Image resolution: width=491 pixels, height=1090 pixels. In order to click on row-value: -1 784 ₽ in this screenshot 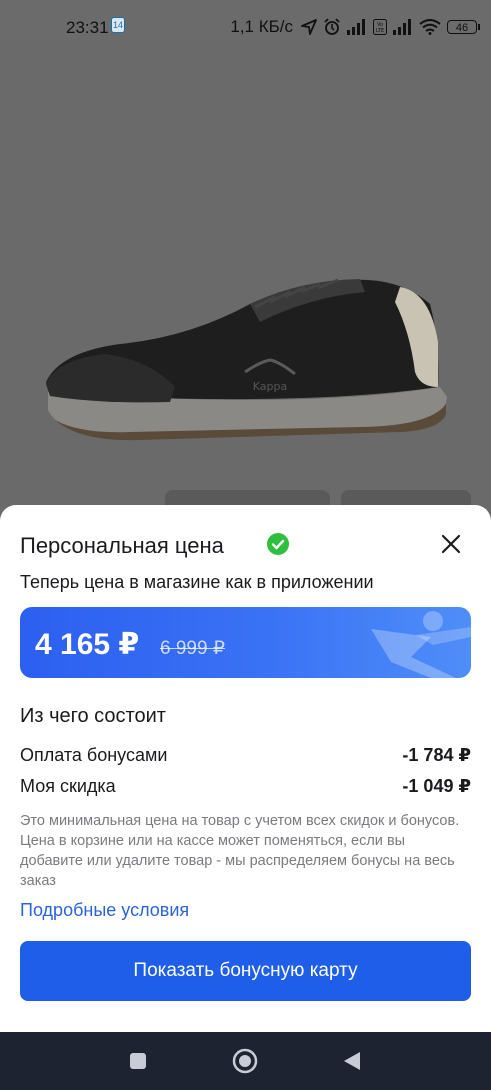, I will do `click(436, 755)`.